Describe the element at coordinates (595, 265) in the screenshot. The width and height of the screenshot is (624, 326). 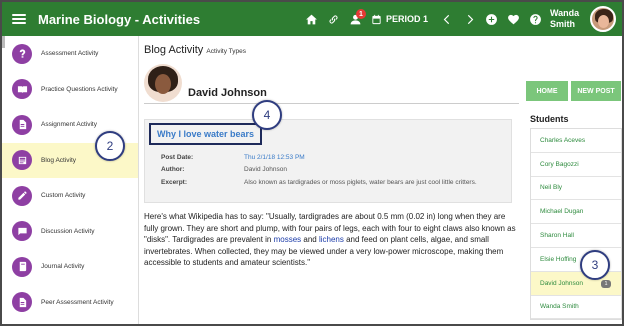
I see `callout-3: 3` at that location.